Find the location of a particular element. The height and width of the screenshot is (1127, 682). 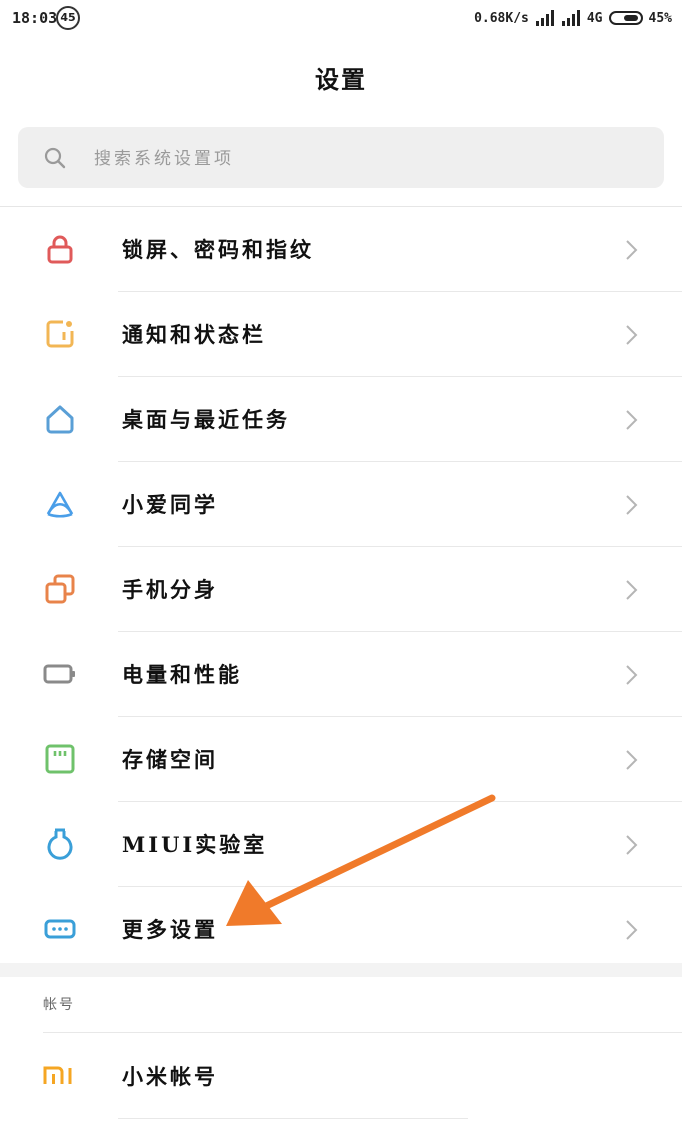

dual-apps-icon is located at coordinates (60, 589).